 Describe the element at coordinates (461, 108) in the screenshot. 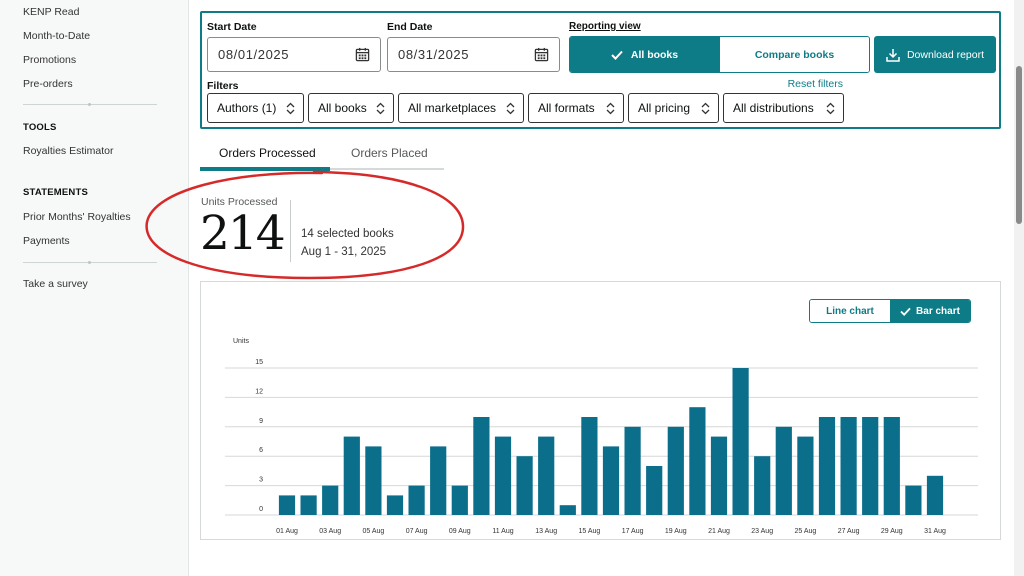

I see `marketplaces-dropdown: All marketplaces` at that location.